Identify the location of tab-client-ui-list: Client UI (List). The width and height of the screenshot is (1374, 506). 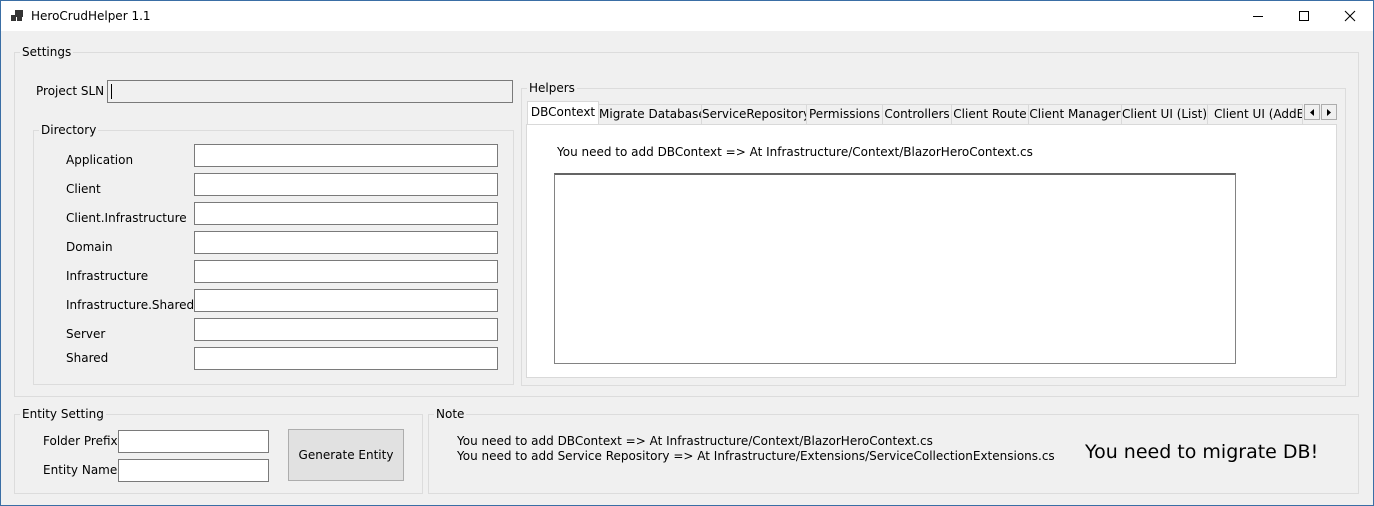
(1164, 114).